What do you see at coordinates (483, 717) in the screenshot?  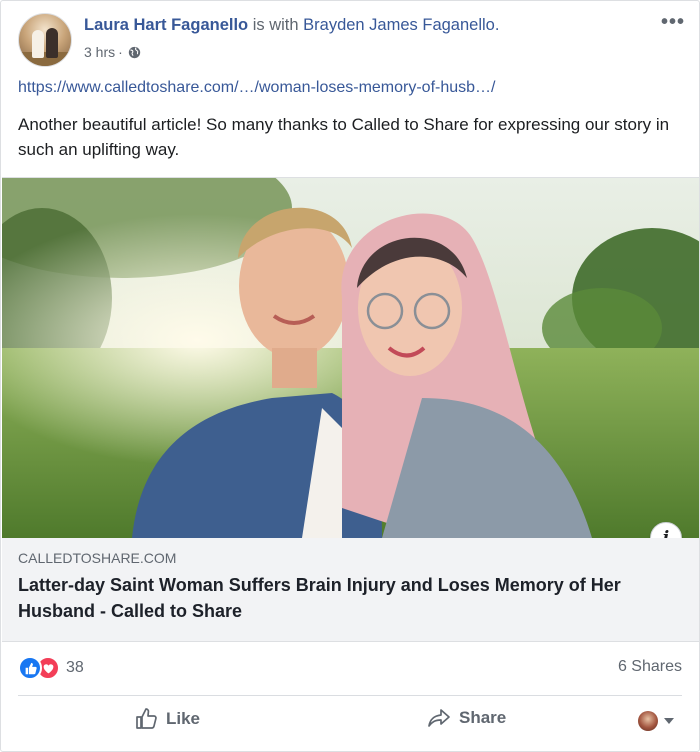 I see `share-label: Share` at bounding box center [483, 717].